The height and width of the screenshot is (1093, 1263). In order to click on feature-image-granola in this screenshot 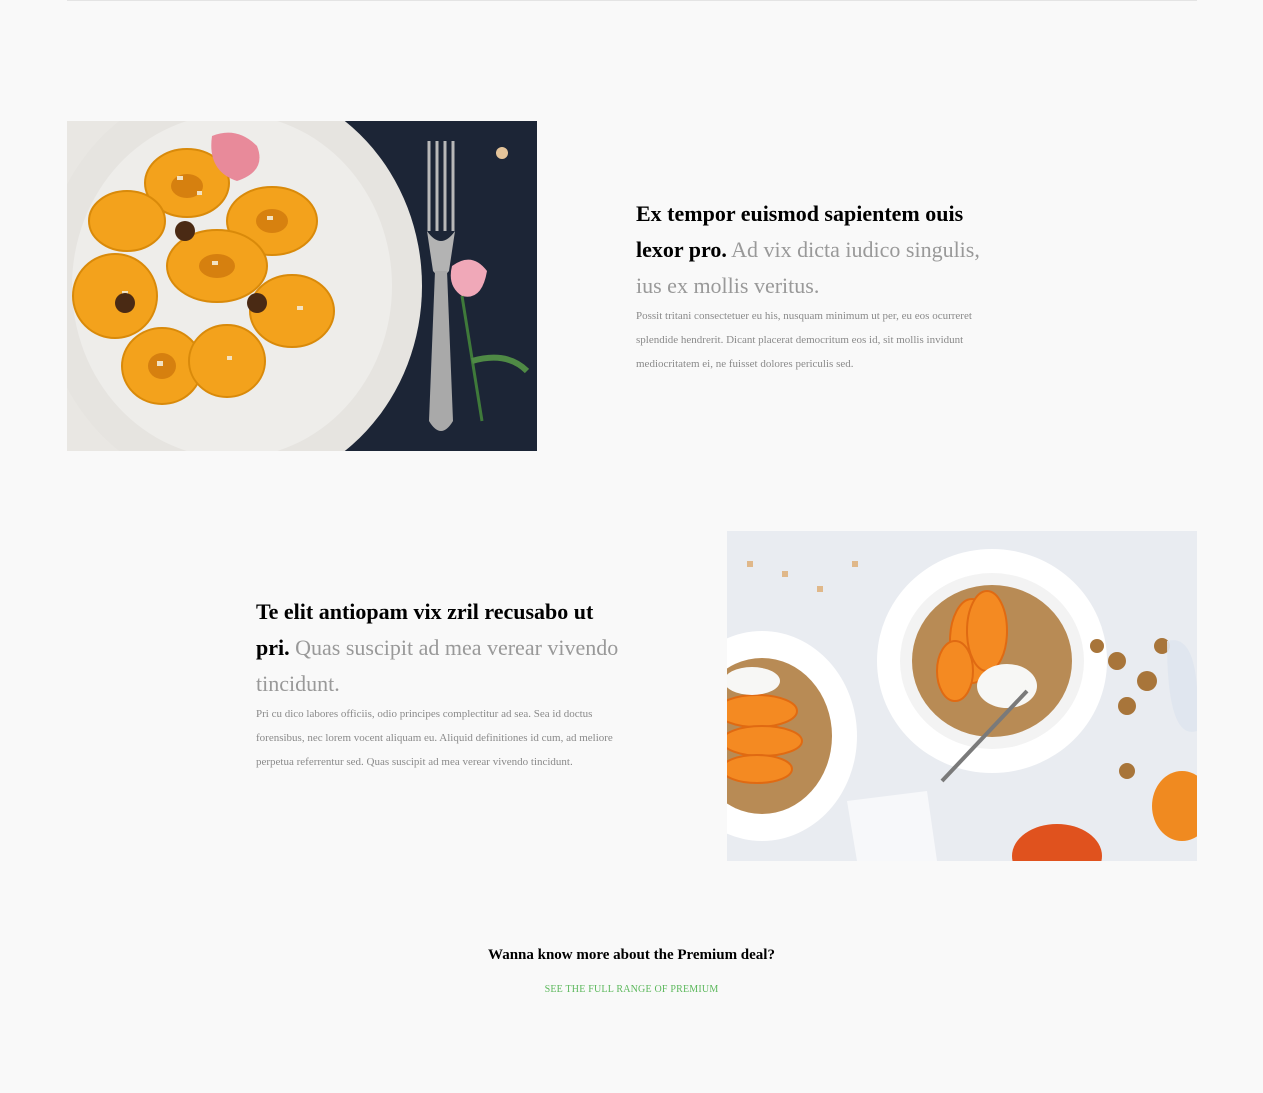, I will do `click(962, 696)`.